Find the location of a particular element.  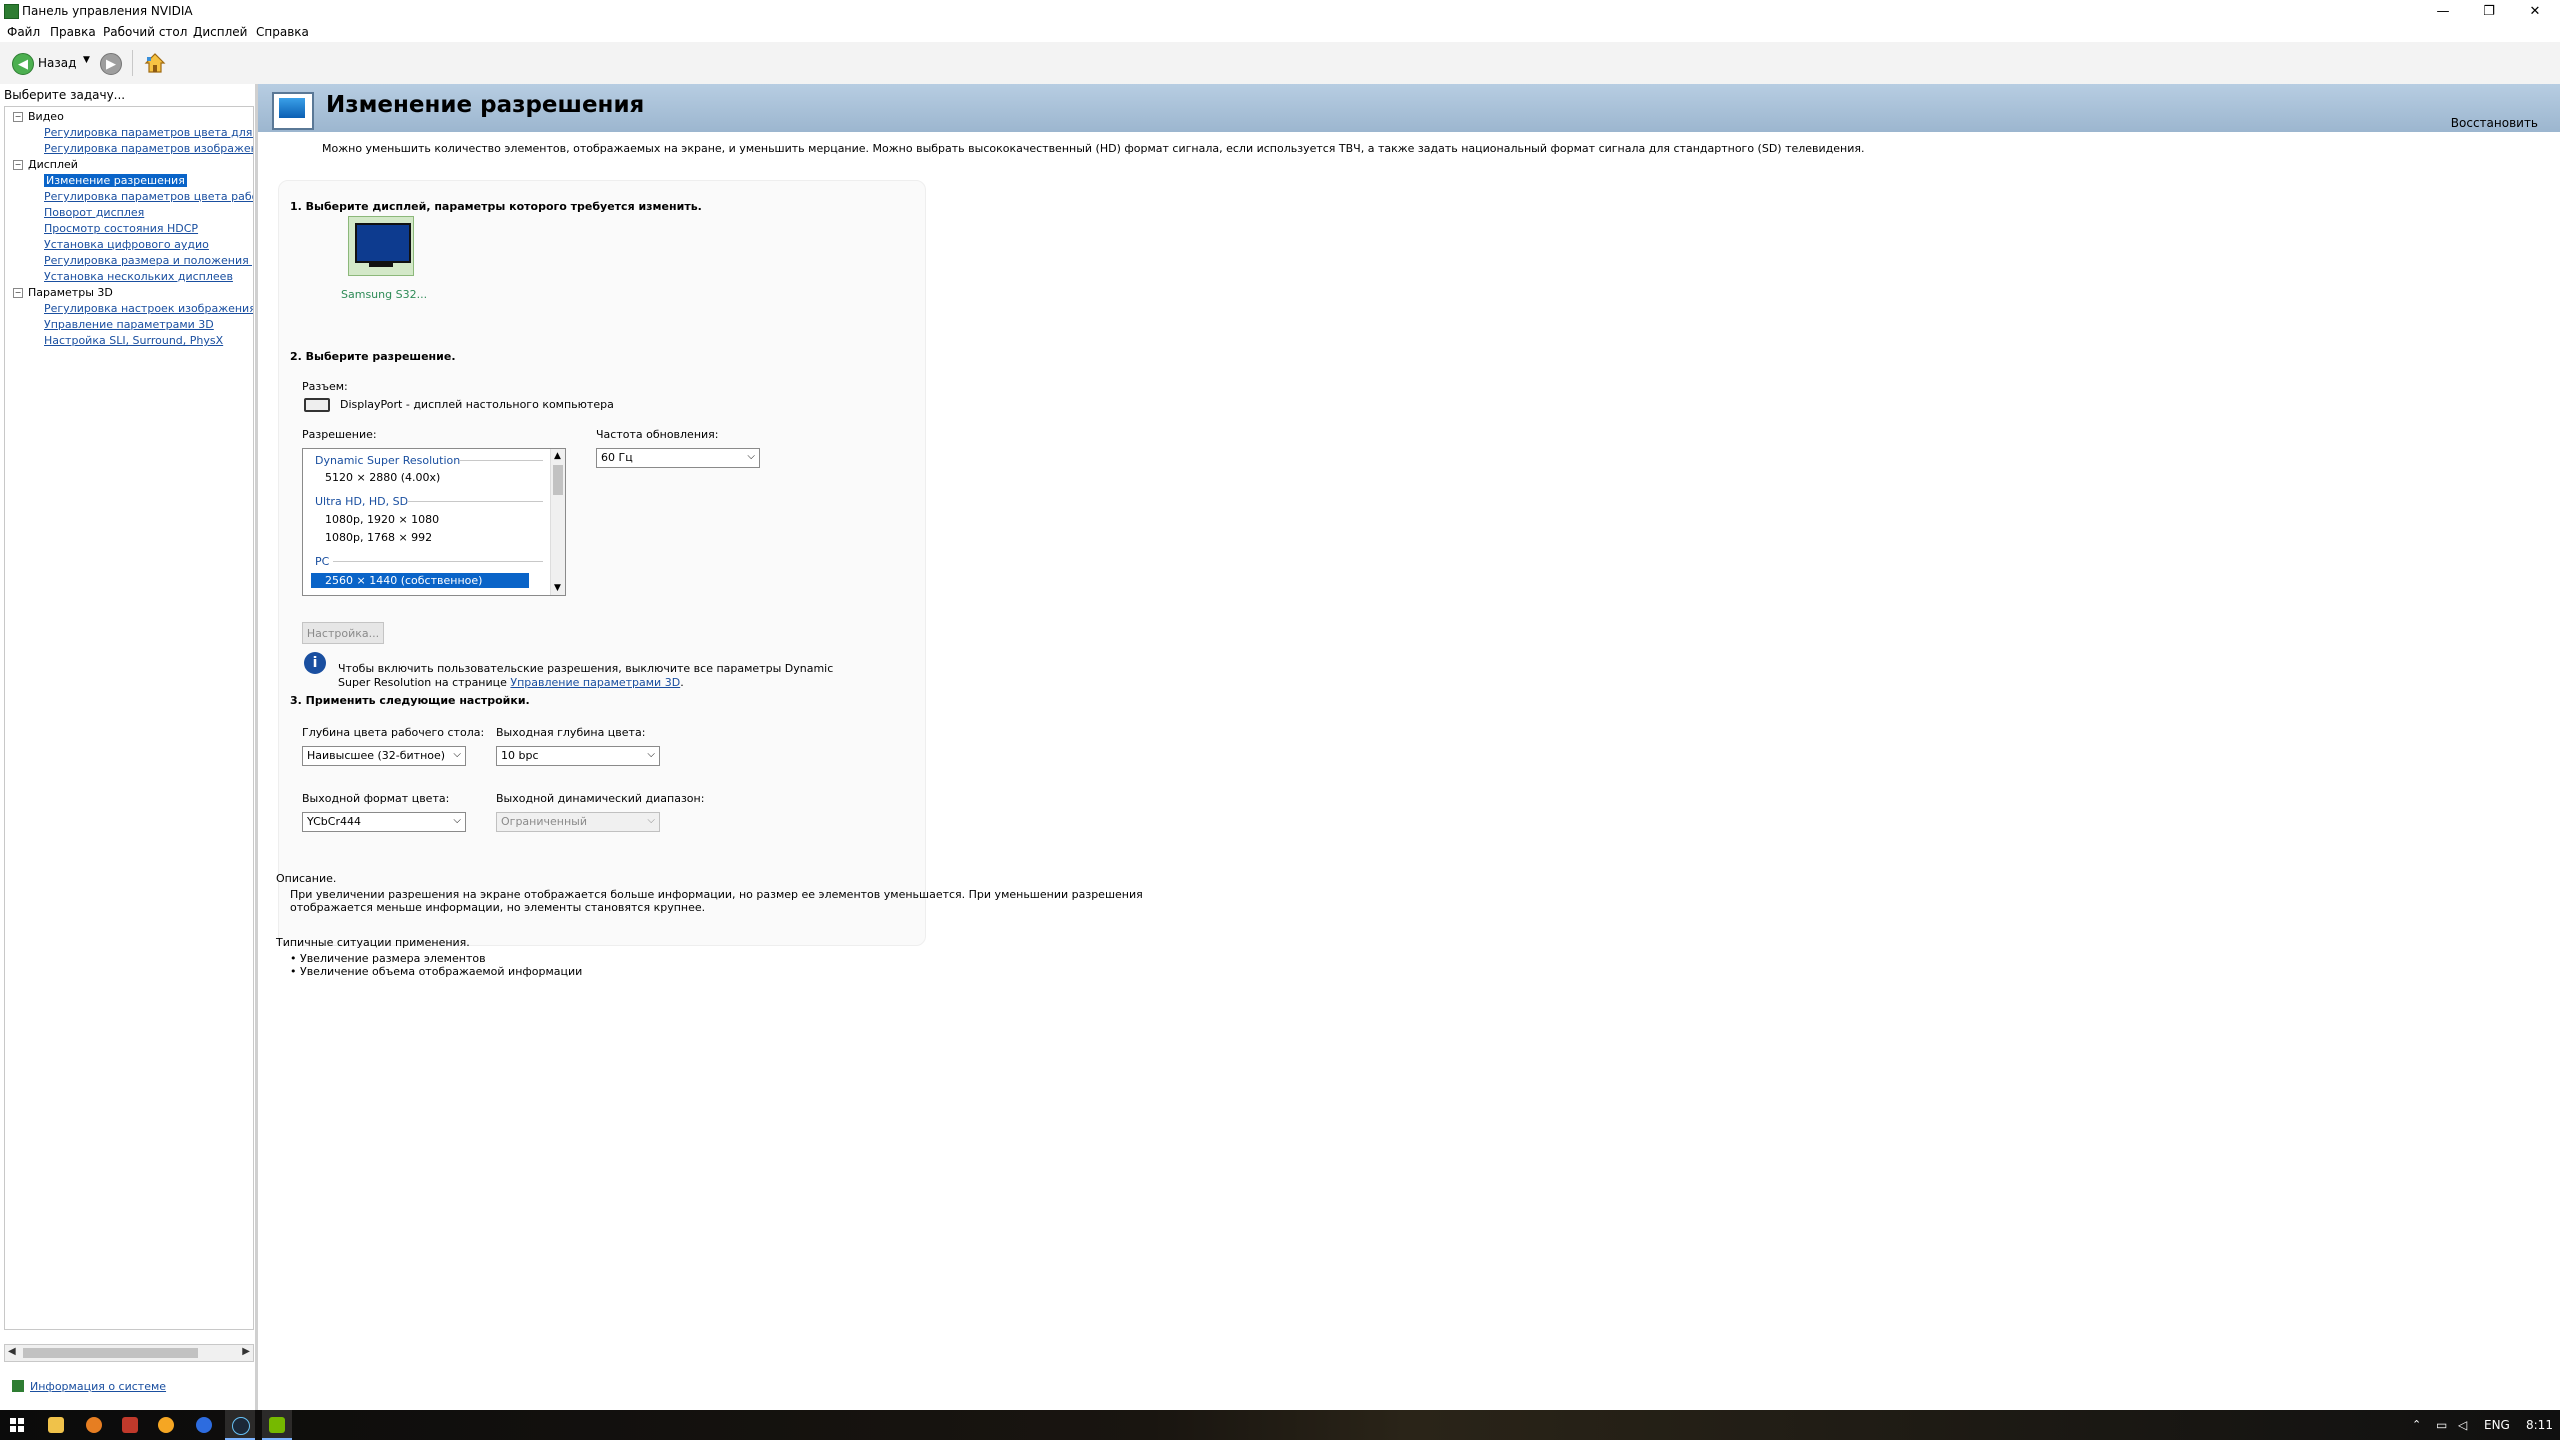

tree-item-desktop-size: Регулировка размера и положения рабо is located at coordinates (148, 260).